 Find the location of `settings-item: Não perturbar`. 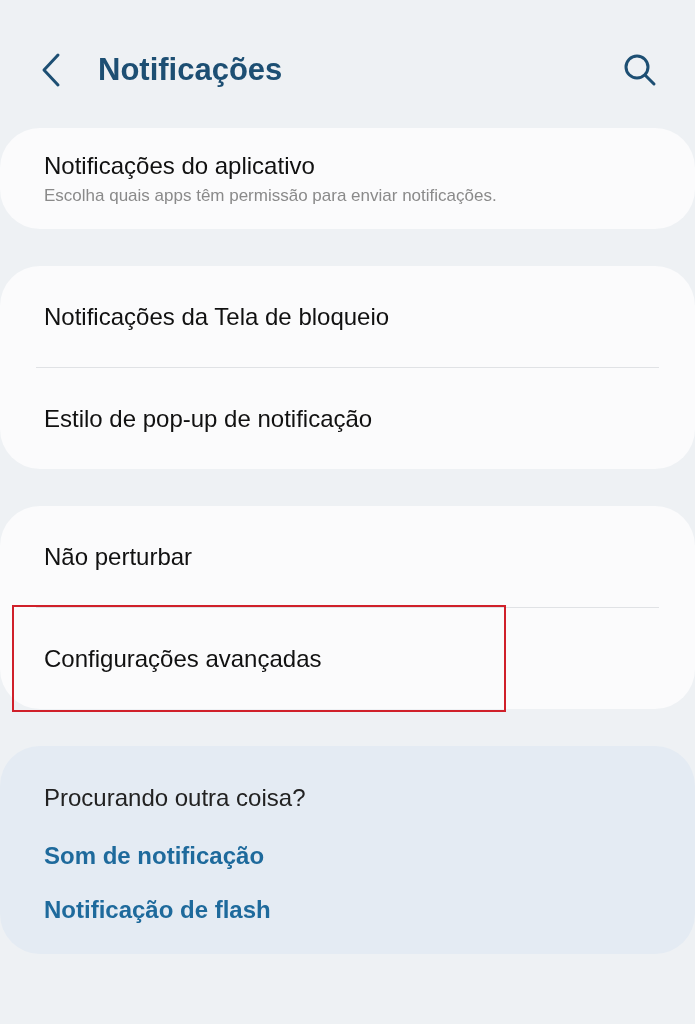

settings-item: Não perturbar is located at coordinates (347, 556).